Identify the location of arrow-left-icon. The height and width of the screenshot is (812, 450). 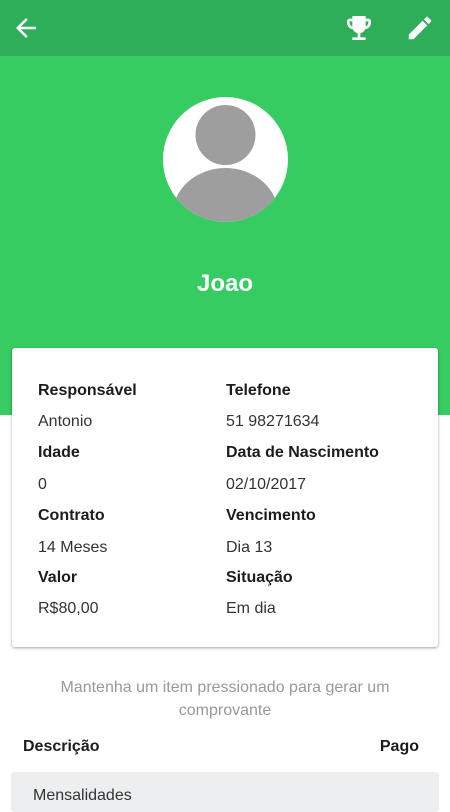
(26, 28).